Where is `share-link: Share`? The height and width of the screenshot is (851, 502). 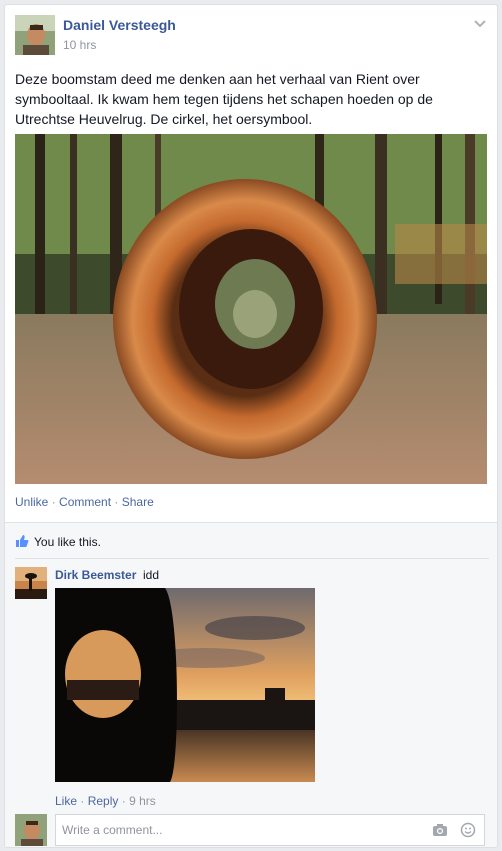 share-link: Share is located at coordinates (138, 502).